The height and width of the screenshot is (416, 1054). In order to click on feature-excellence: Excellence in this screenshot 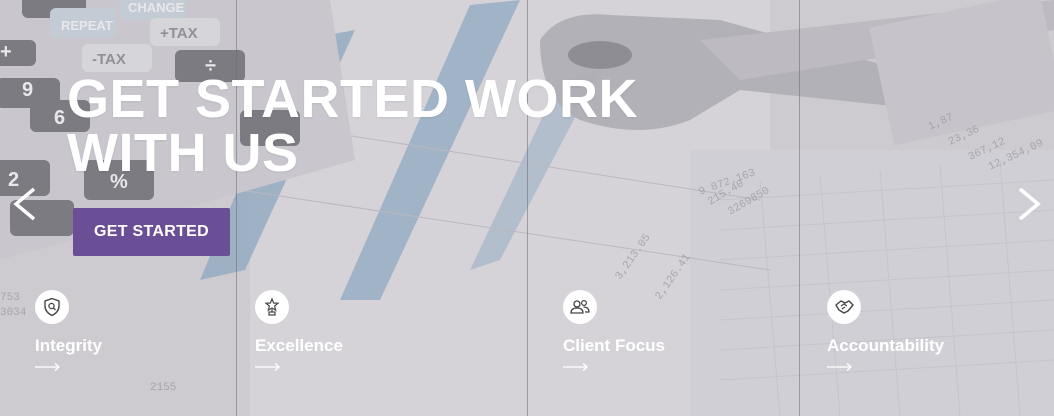, I will do `click(355, 331)`.